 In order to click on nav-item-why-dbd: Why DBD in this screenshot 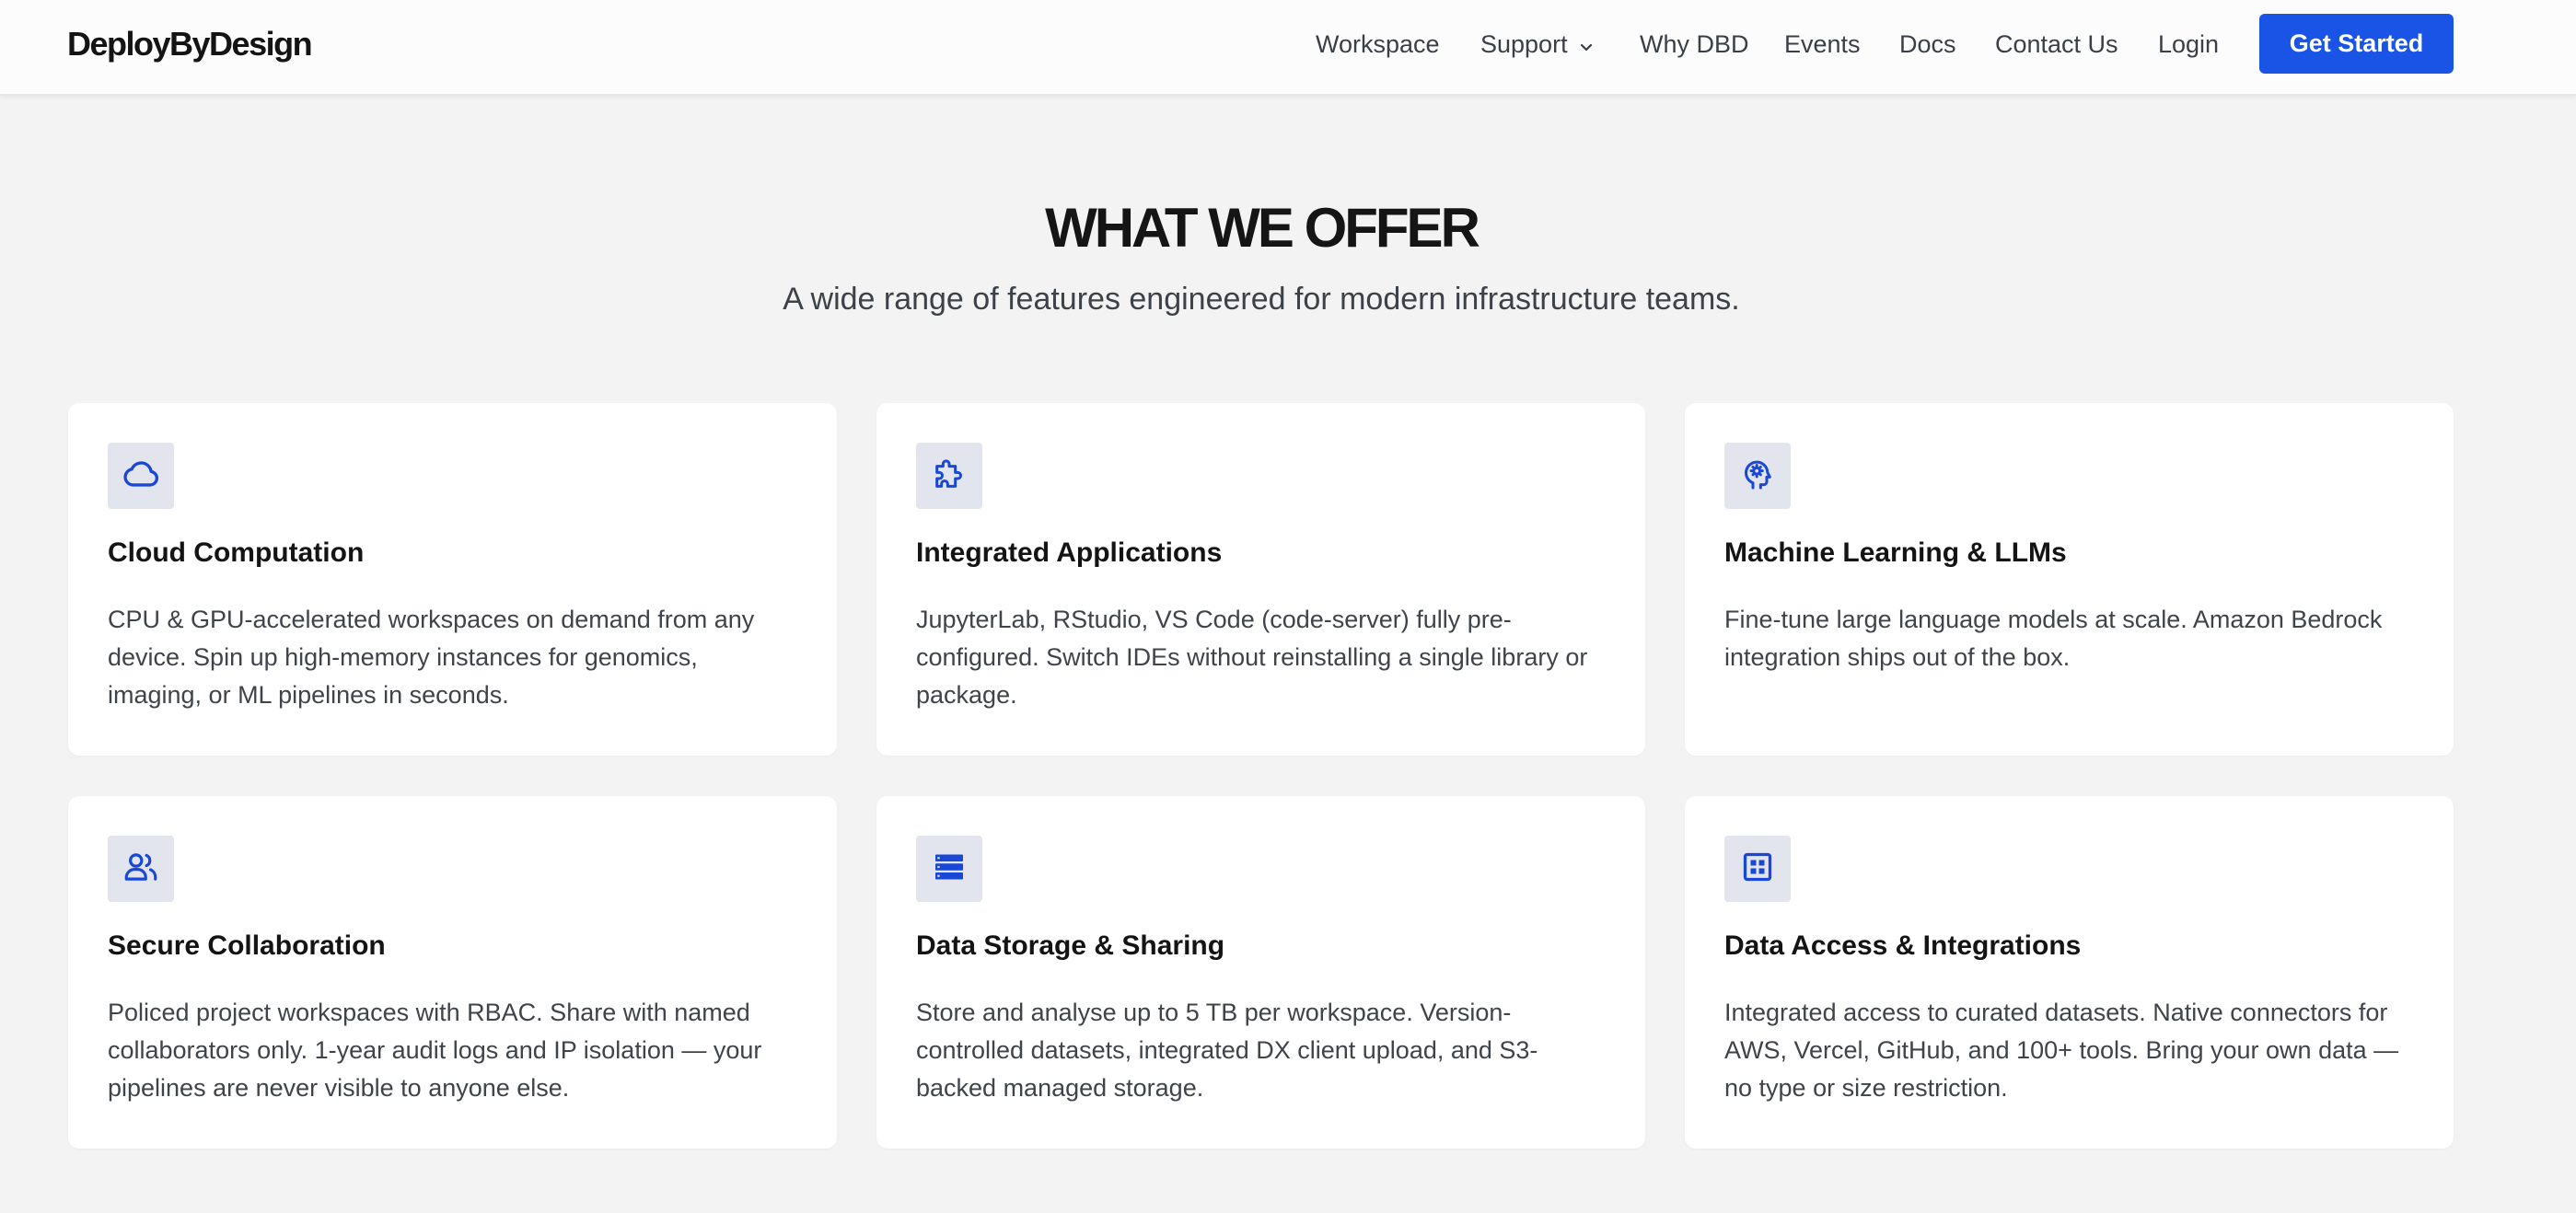, I will do `click(1694, 44)`.